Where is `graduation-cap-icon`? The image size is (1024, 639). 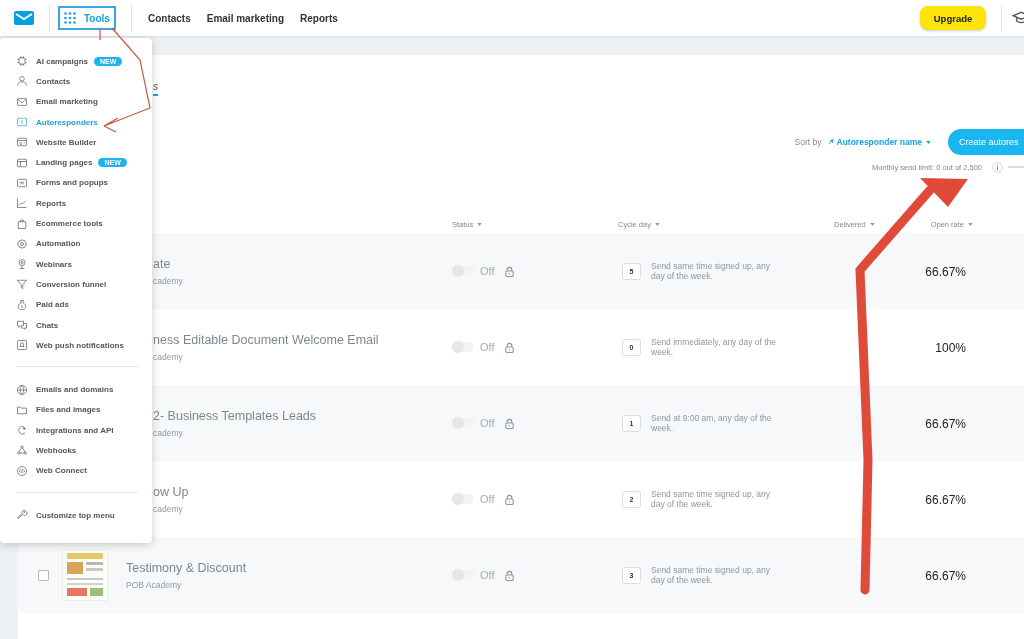
graduation-cap-icon is located at coordinates (1018, 18).